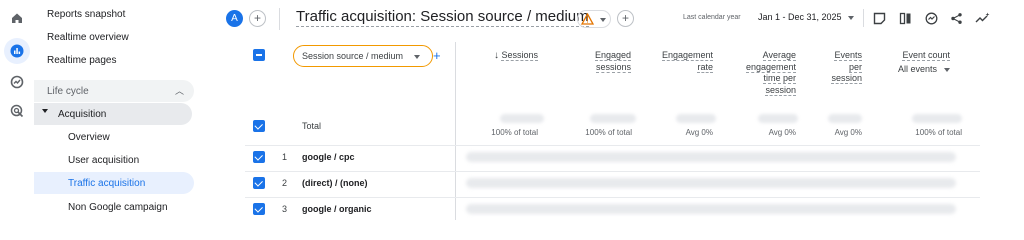 The image size is (1024, 240). I want to click on share-icon, so click(956, 18).